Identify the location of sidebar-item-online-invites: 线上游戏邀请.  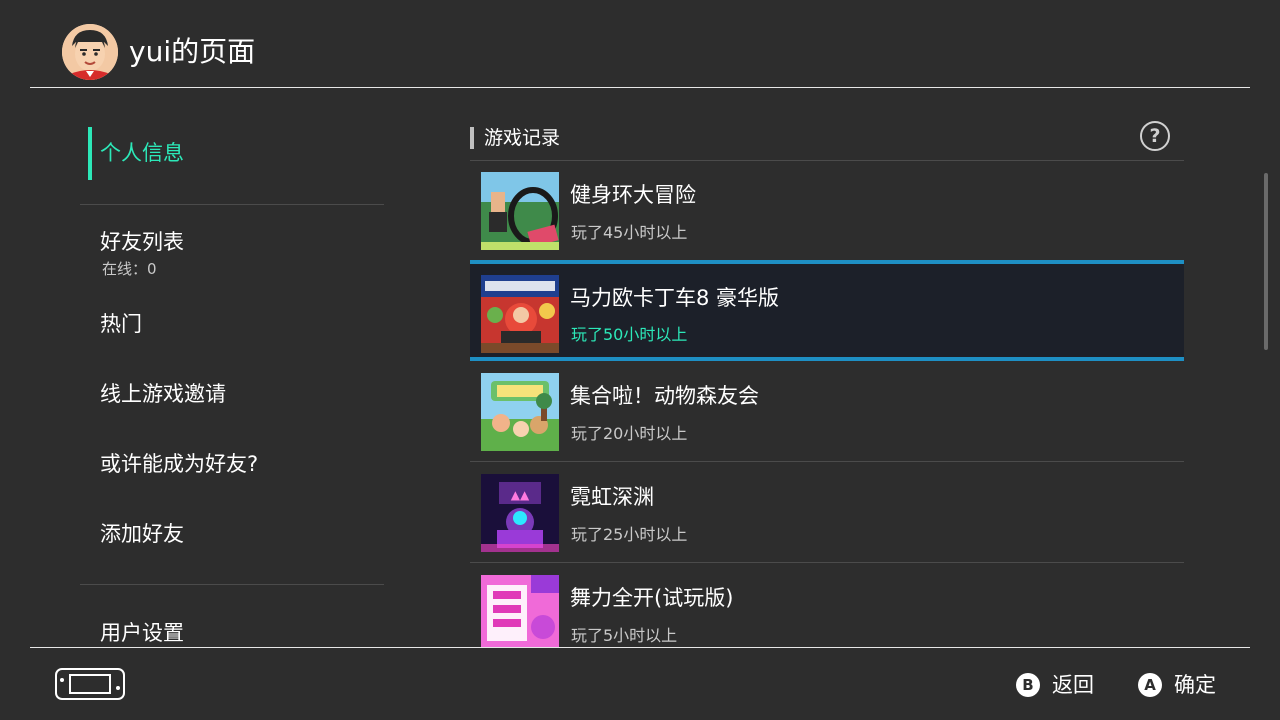
(163, 394).